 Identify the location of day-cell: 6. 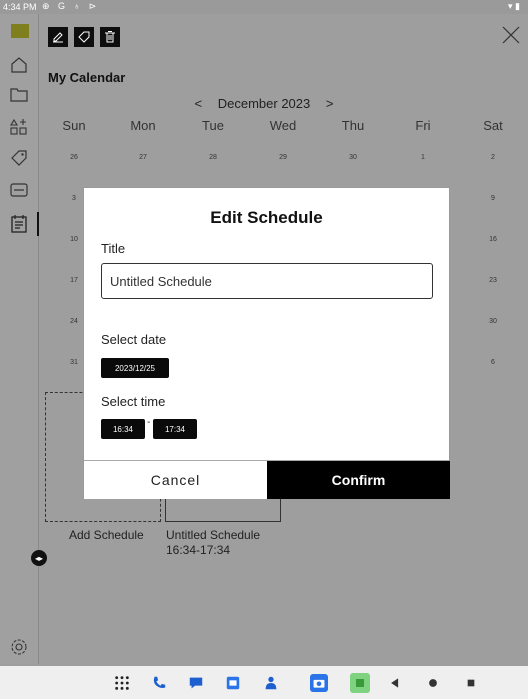
(493, 362).